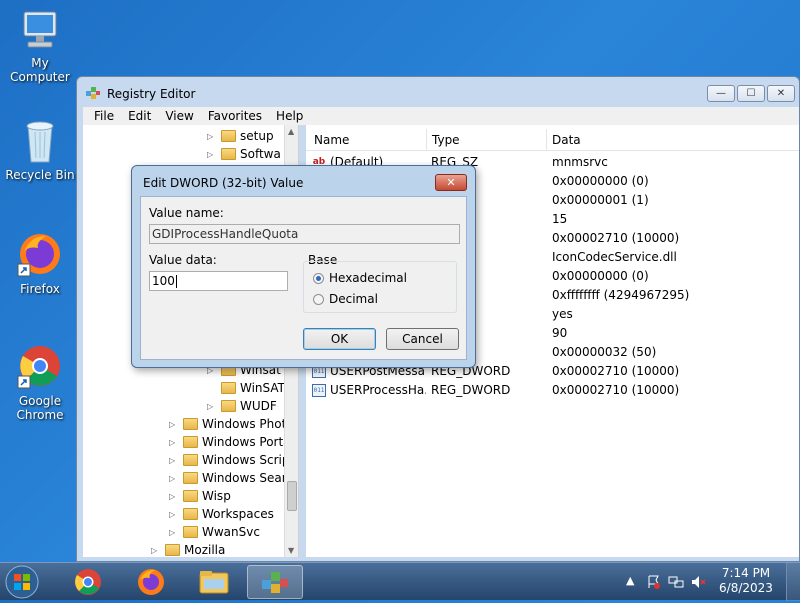  What do you see at coordinates (139, 116) in the screenshot?
I see `menu-edit: Edit` at bounding box center [139, 116].